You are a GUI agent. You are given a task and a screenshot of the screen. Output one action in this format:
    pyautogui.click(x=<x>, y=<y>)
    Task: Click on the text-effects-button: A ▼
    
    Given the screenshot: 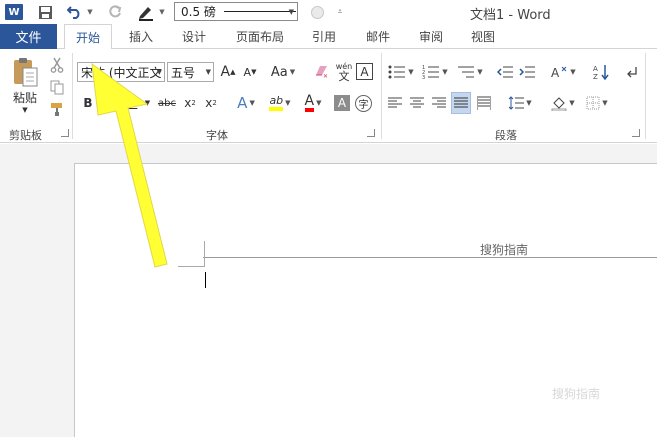 What is the action you would take?
    pyautogui.click(x=246, y=103)
    